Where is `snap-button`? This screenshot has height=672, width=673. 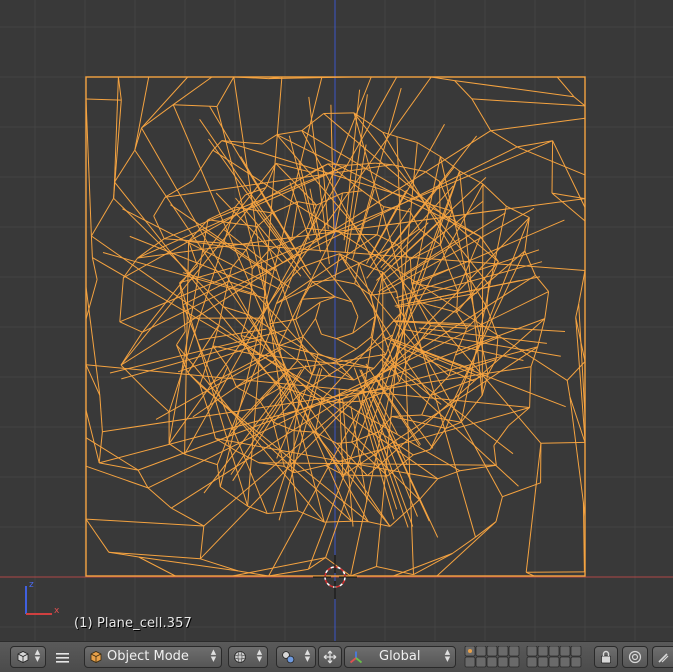
snap-button is located at coordinates (662, 657).